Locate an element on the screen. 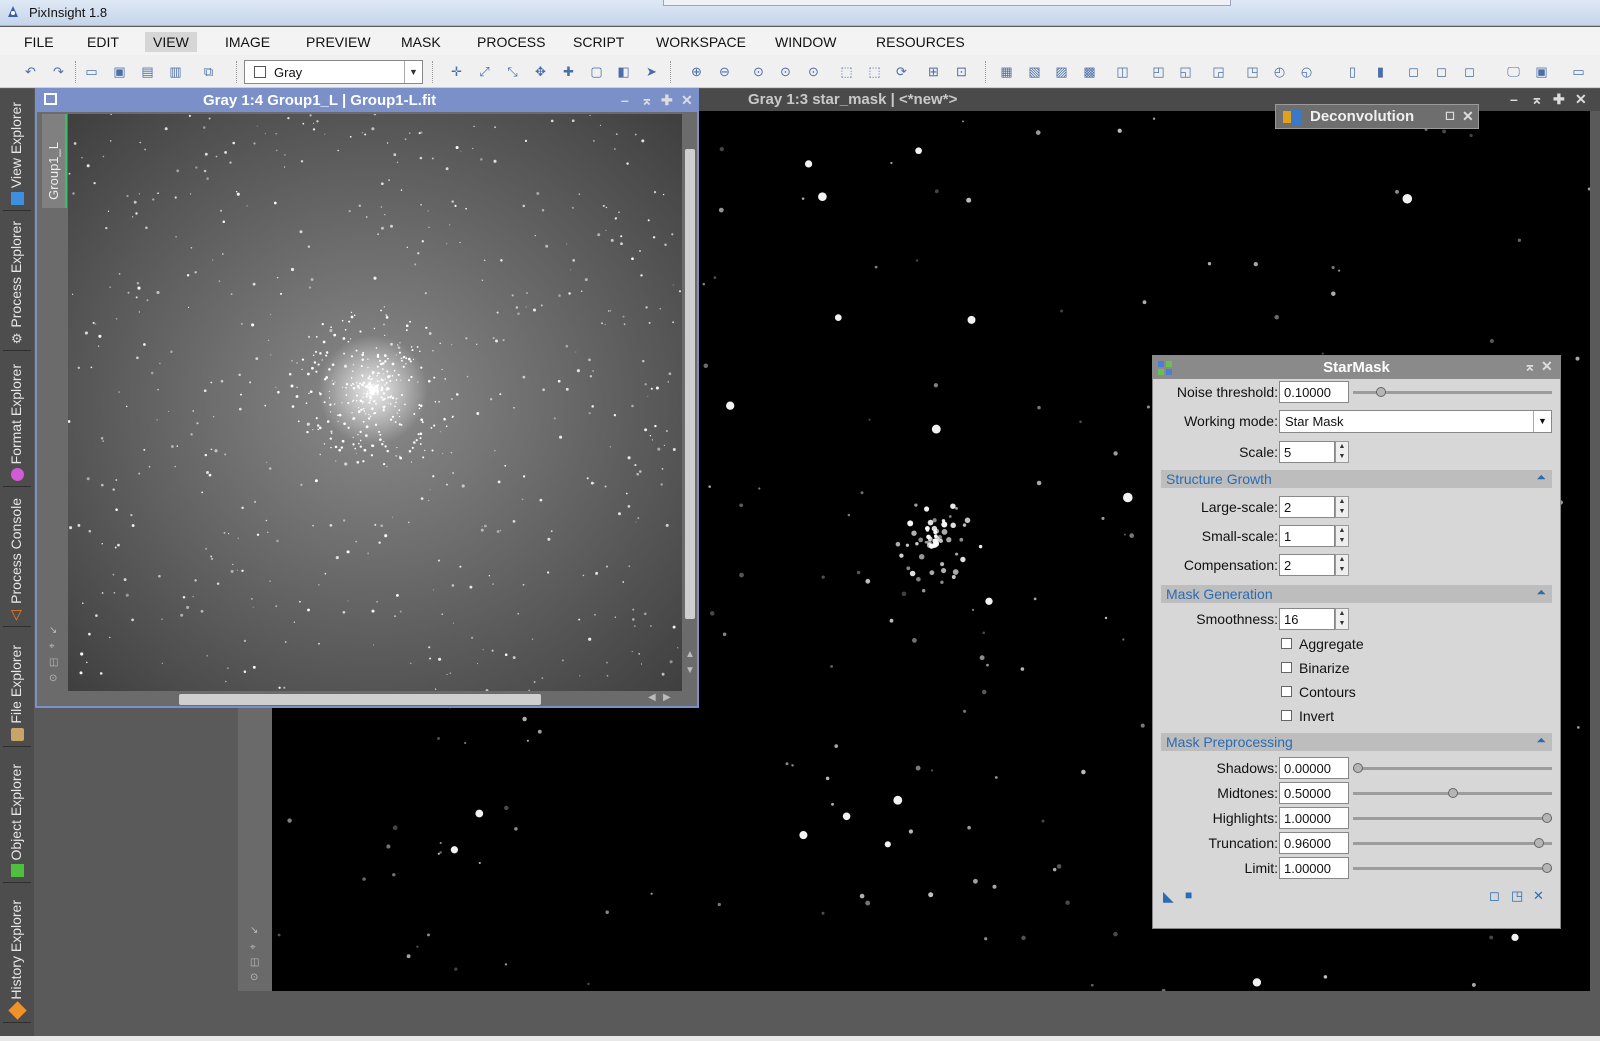 This screenshot has width=1600, height=1041. window-group1-l-titlebar: Gray 1:4 Group1_L | Group1-L.fit – ⌅ ✚ ✕ is located at coordinates (367, 101).